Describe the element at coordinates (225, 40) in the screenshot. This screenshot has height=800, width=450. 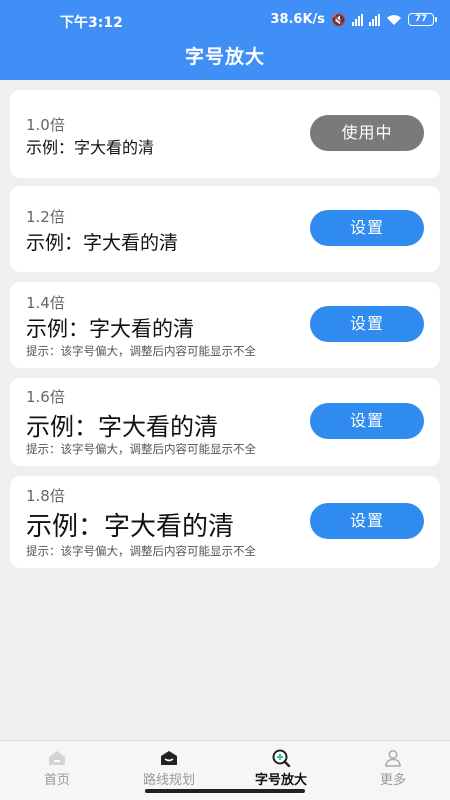
I see `app-header: 下午3:12 38.6K/s 🔇 77 字号放大` at that location.